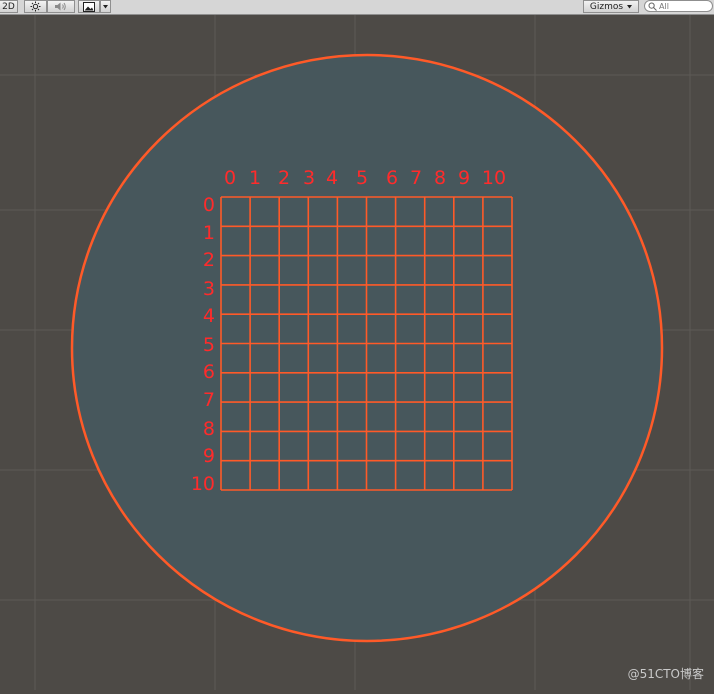  I want to click on scene-effects-button, so click(89, 6).